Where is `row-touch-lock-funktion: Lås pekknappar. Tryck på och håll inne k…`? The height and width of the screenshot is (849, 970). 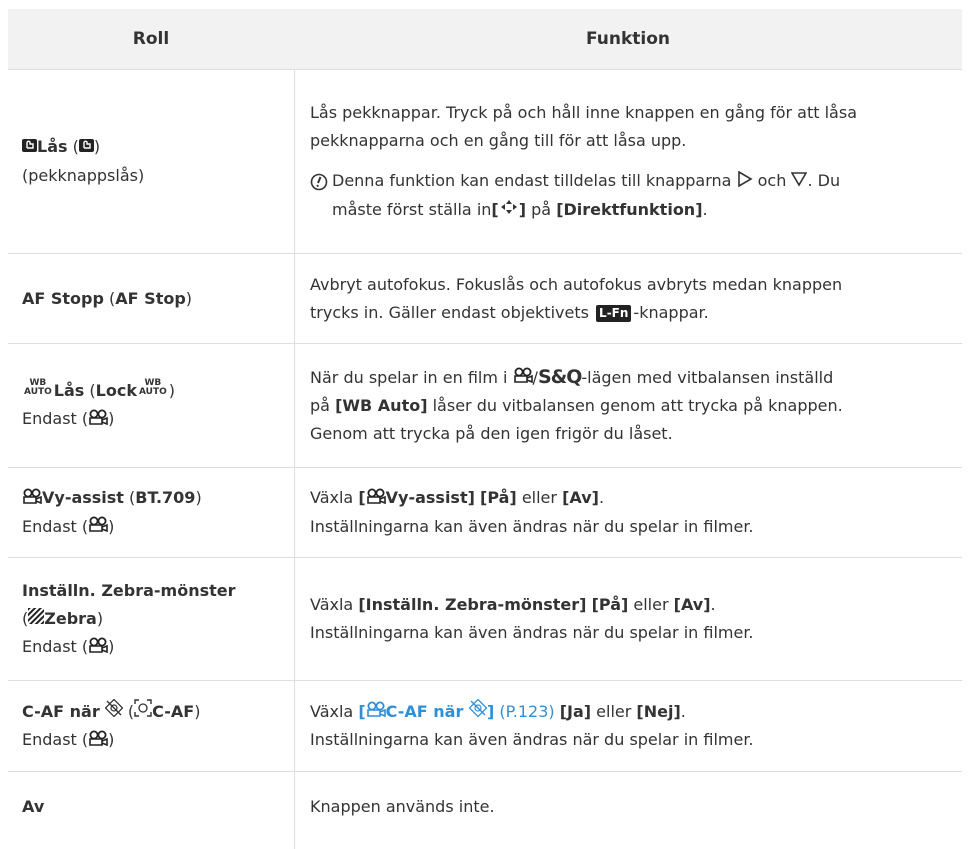
row-touch-lock-funktion: Lås pekknappar. Tryck på och håll inne k… is located at coordinates (628, 161).